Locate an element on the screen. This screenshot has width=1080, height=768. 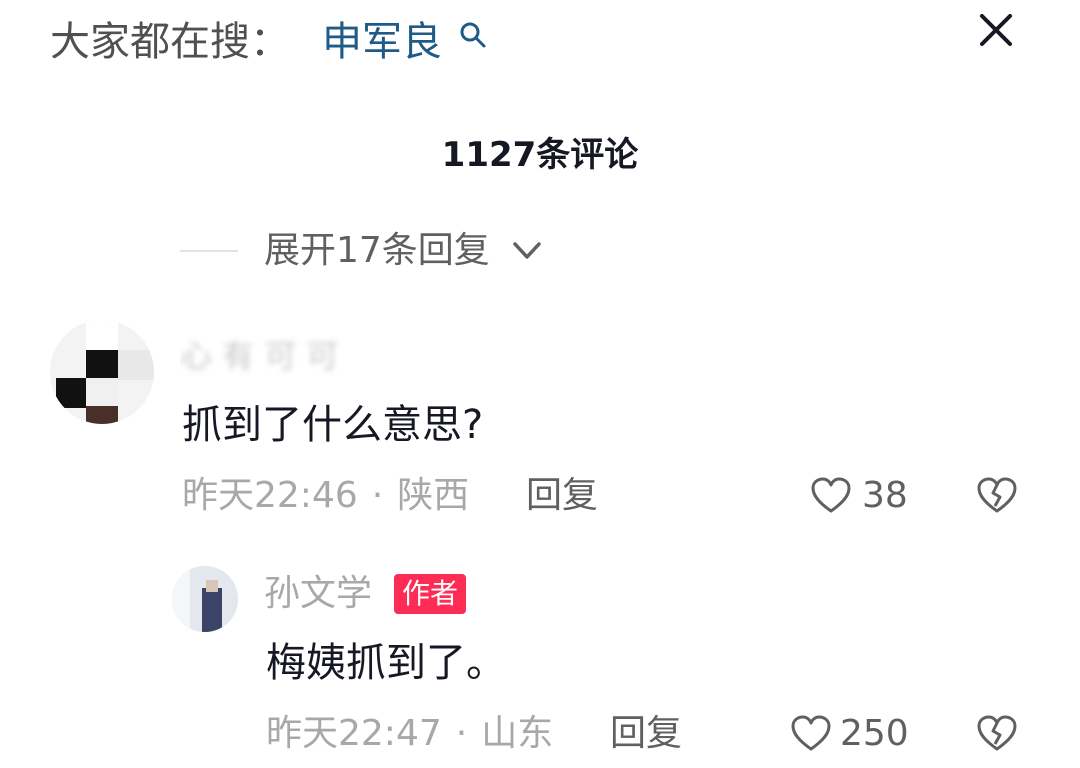
comment-location: 山东 is located at coordinates (517, 733).